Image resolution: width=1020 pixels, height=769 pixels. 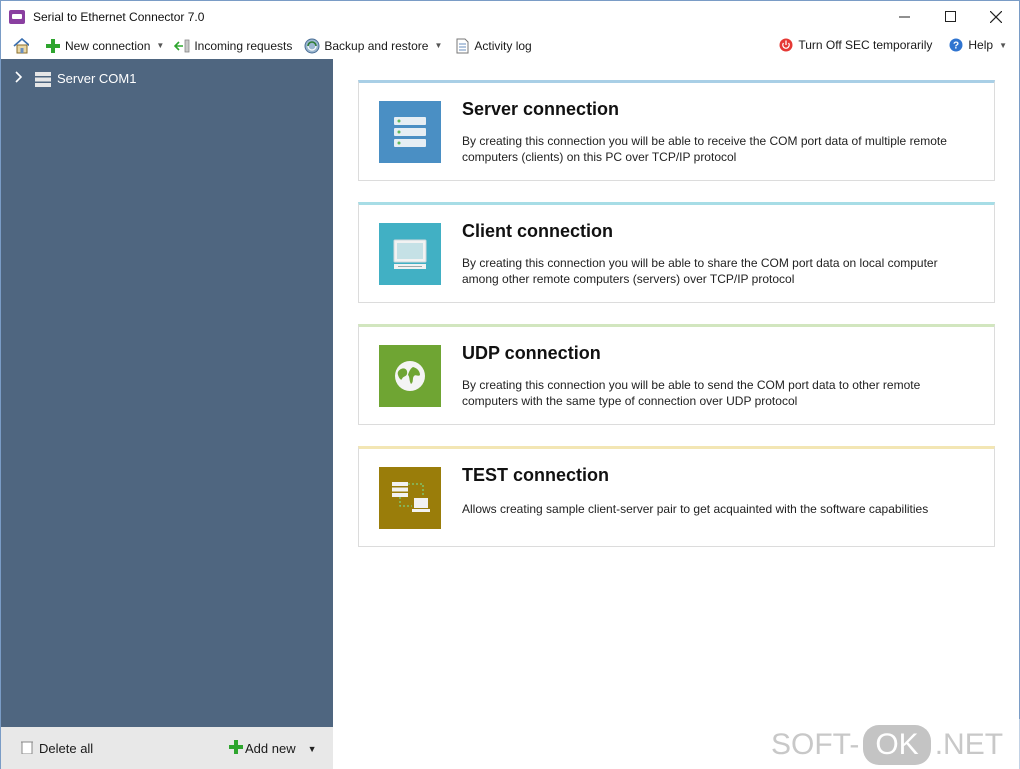 I want to click on test-pair-icon, so click(x=410, y=498).